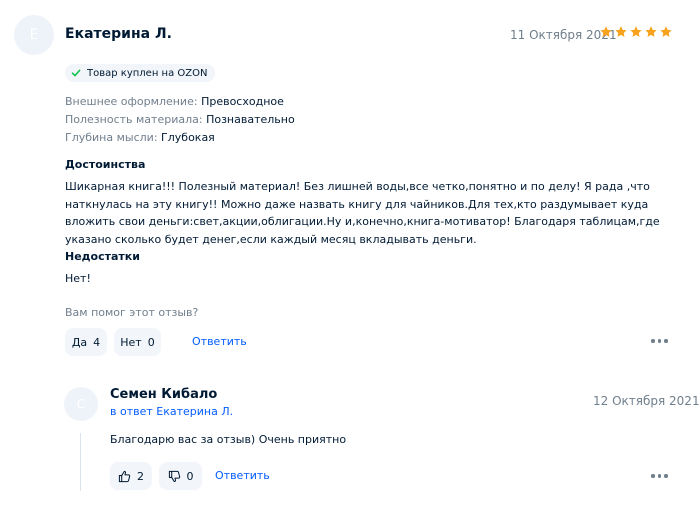 The width and height of the screenshot is (700, 508). Describe the element at coordinates (134, 119) in the screenshot. I see `property-key: Полезность материала:` at that location.